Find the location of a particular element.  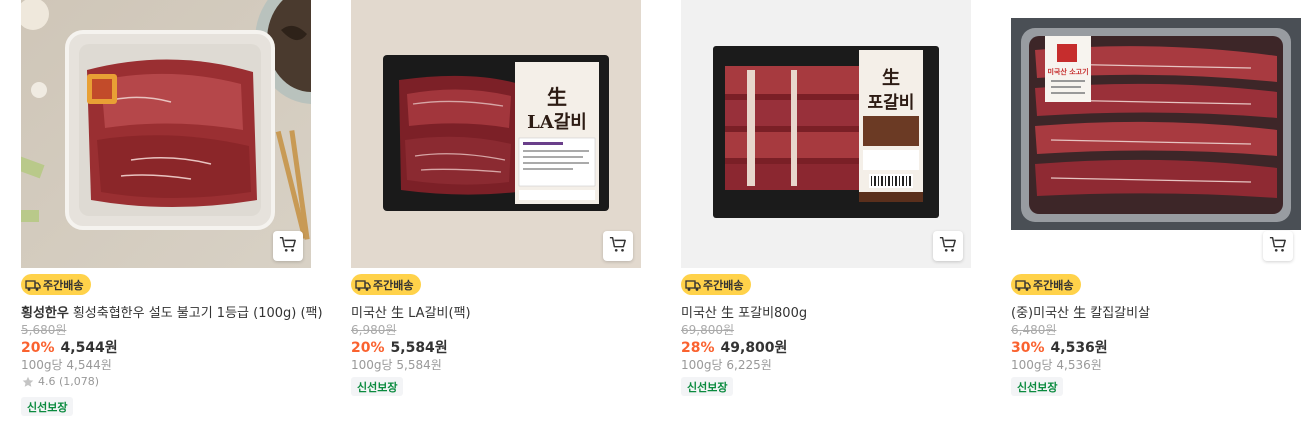

sale-price: 4,544원 is located at coordinates (89, 348).